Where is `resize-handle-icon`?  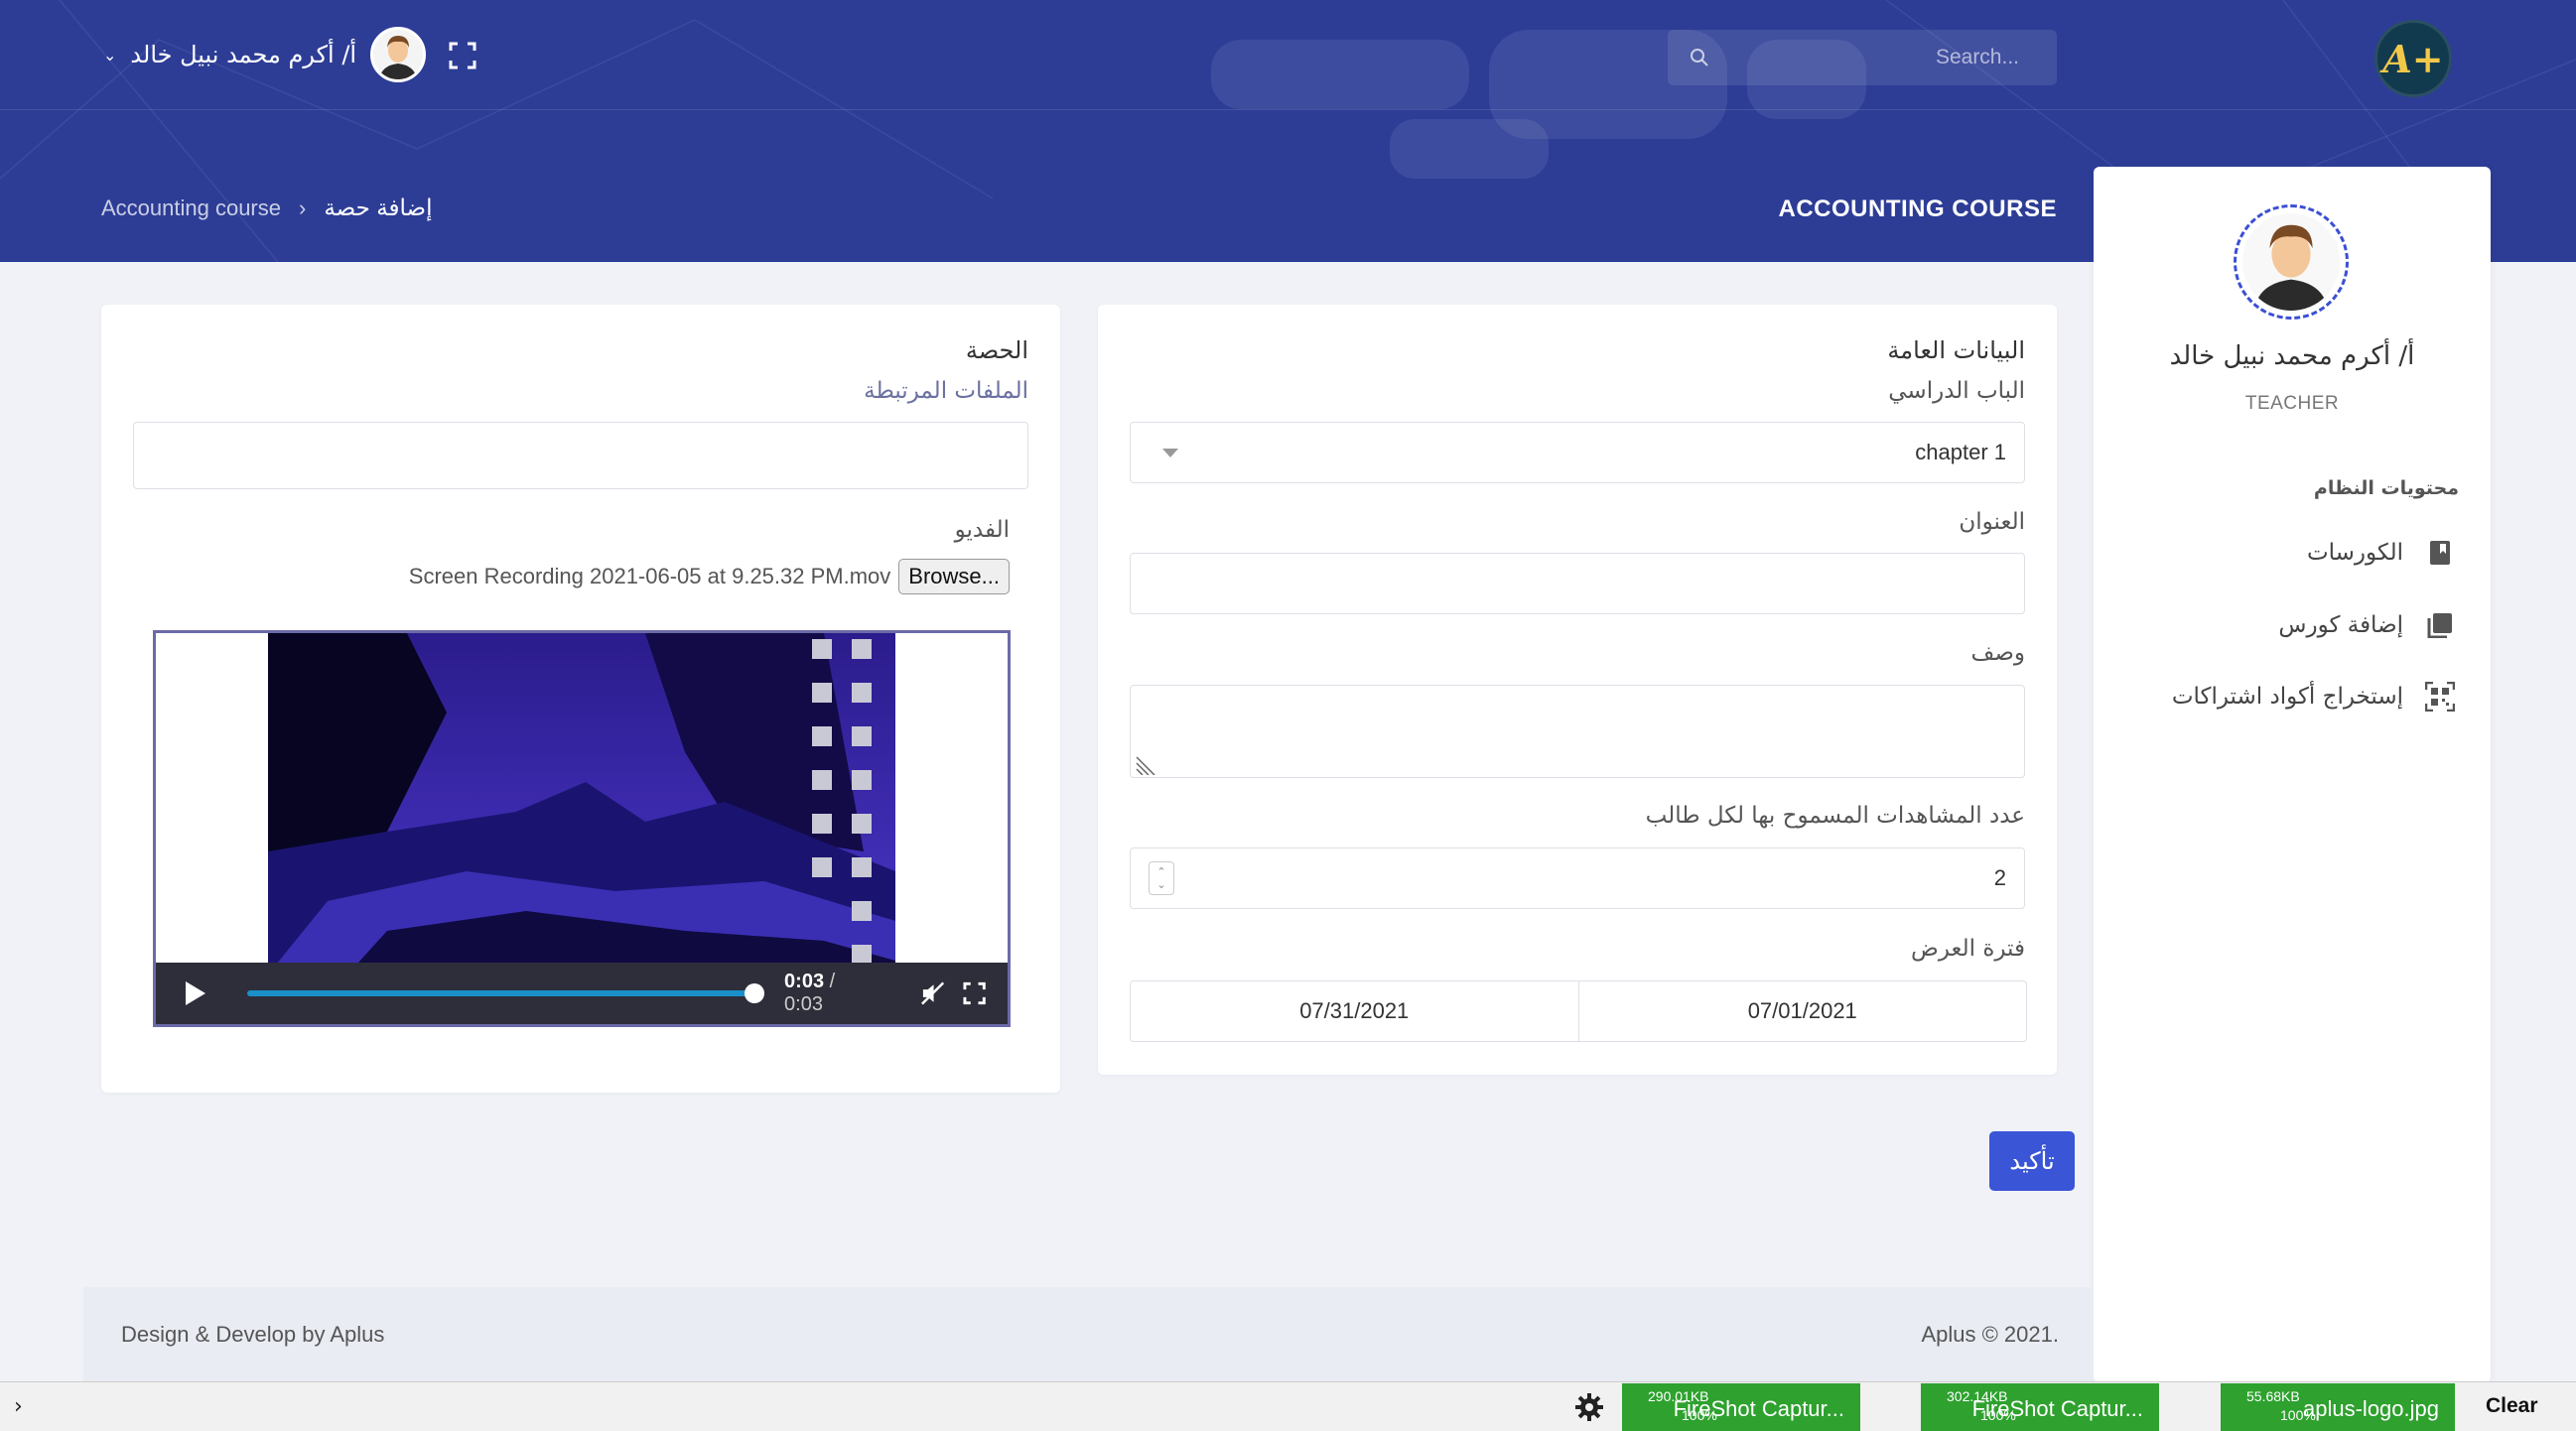 resize-handle-icon is located at coordinates (1145, 764).